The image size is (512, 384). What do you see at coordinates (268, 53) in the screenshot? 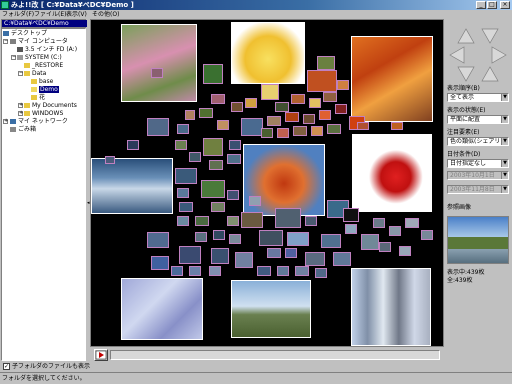
I see `thumbnail-yellow-tulip` at bounding box center [268, 53].